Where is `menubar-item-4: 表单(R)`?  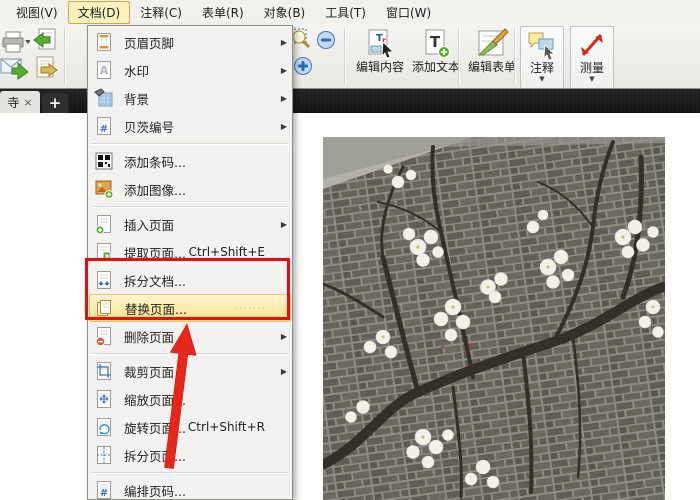
menubar-item-4: 表单(R) is located at coordinates (223, 12).